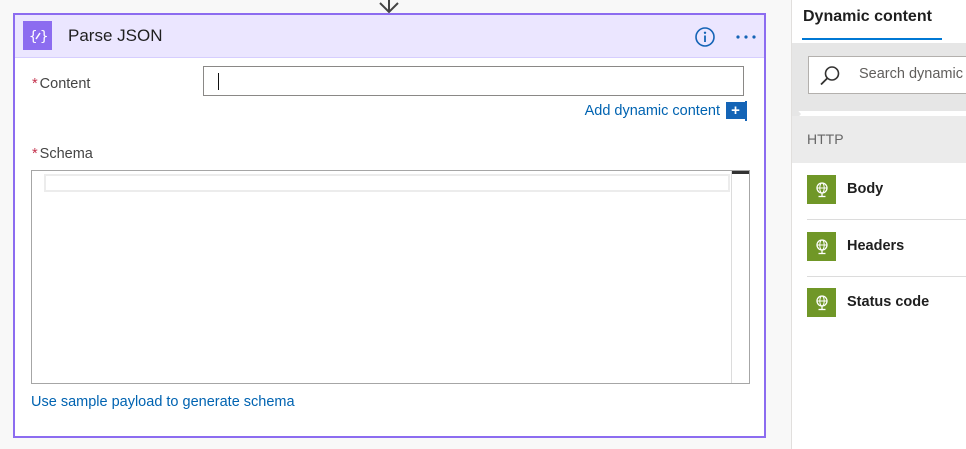  I want to click on text-caret, so click(218, 81).